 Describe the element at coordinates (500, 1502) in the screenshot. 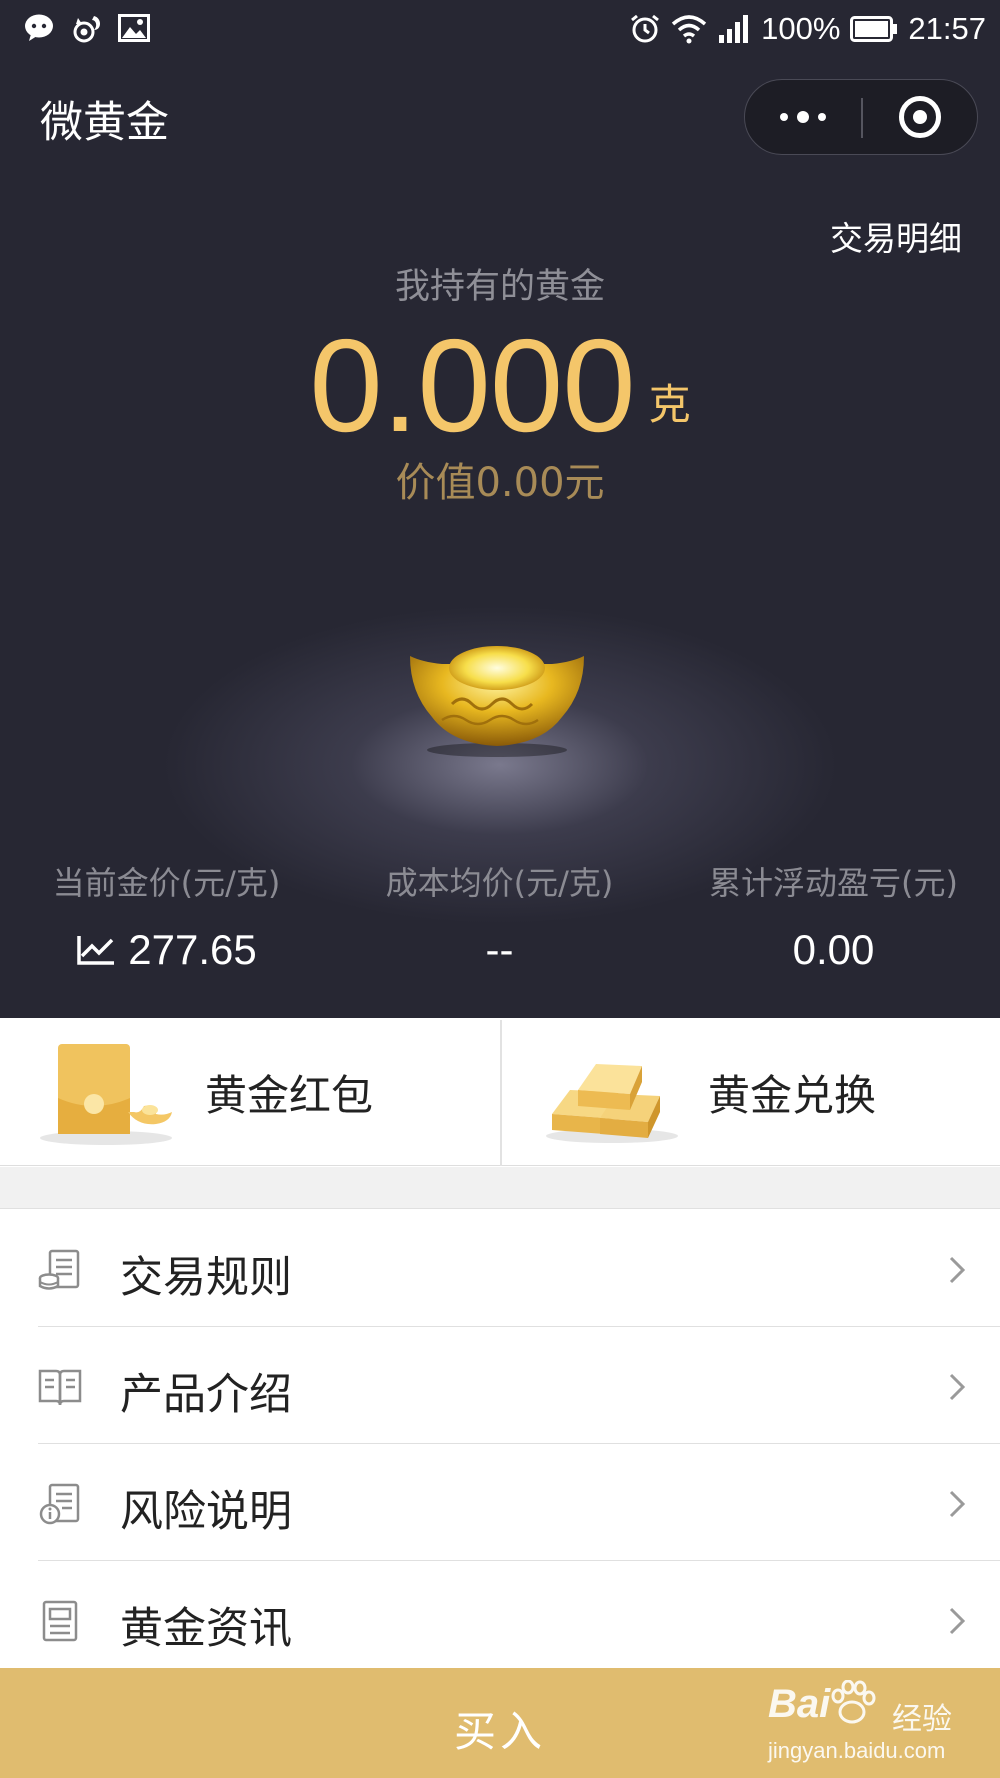

I see `menu-item-risk-statement: 风险说明` at that location.